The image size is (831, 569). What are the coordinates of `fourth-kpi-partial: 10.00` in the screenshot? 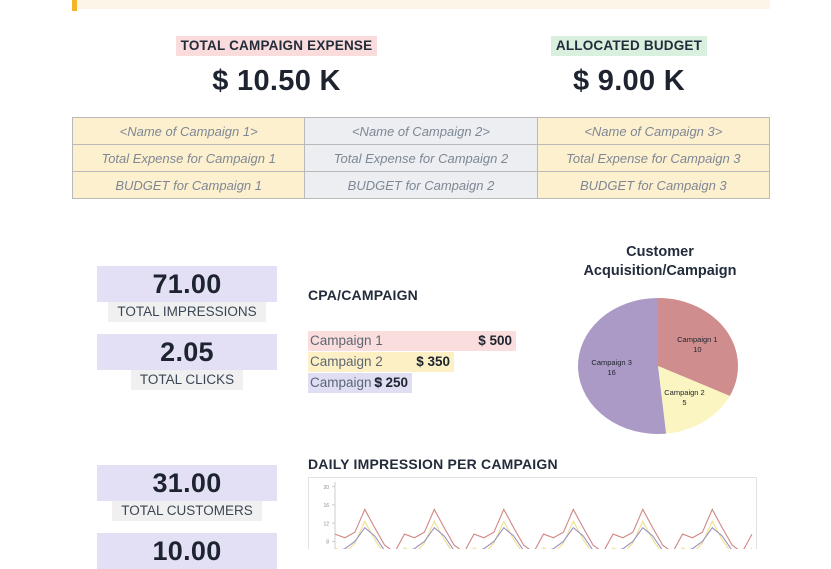 It's located at (187, 551).